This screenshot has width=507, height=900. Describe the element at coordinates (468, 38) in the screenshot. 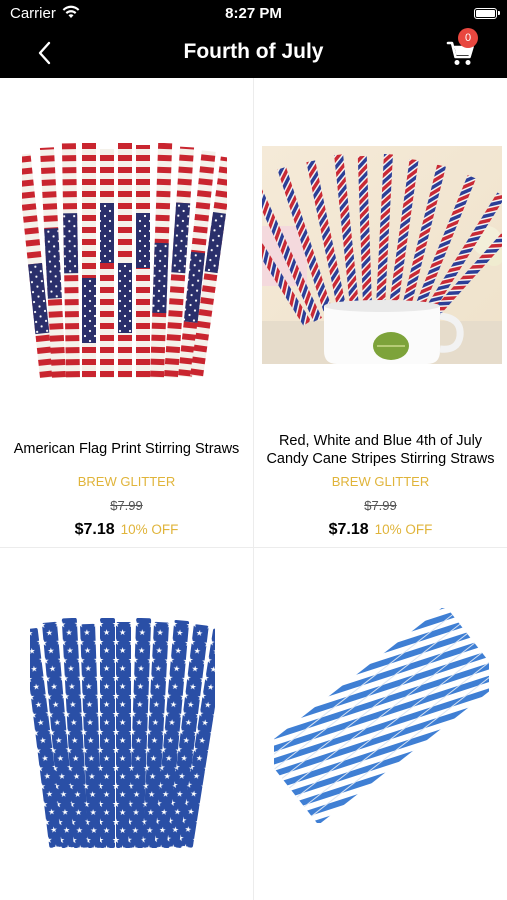

I see `cart-count-badge: 0` at that location.